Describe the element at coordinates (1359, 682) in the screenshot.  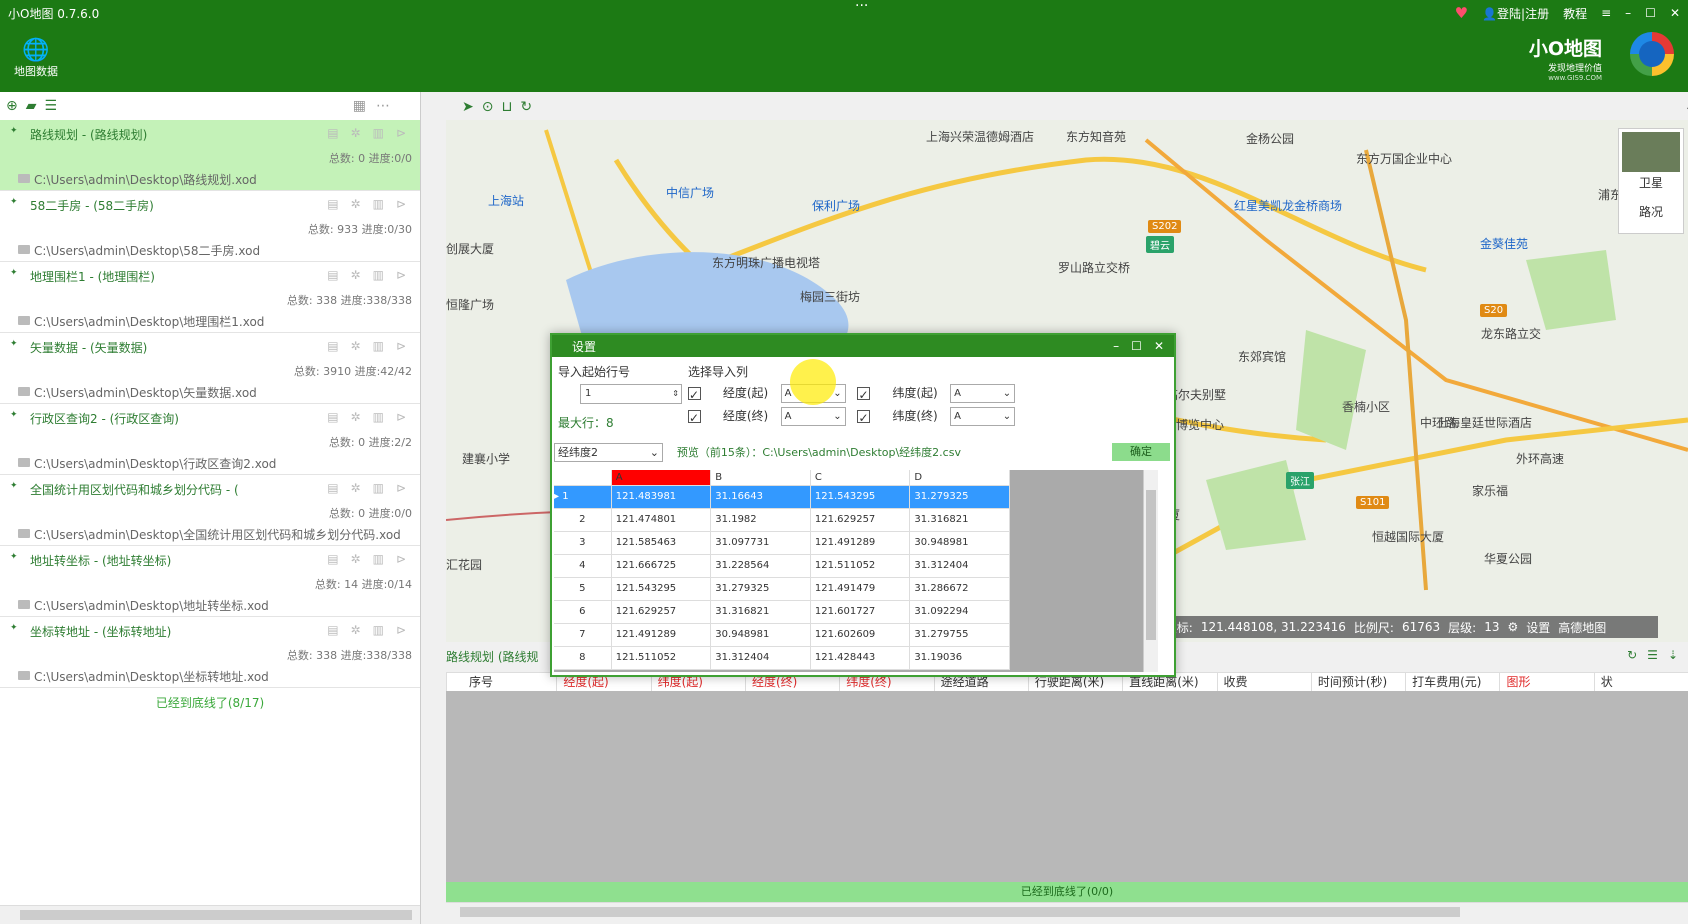
I see `result-column-header: 时间预计(秒)` at that location.